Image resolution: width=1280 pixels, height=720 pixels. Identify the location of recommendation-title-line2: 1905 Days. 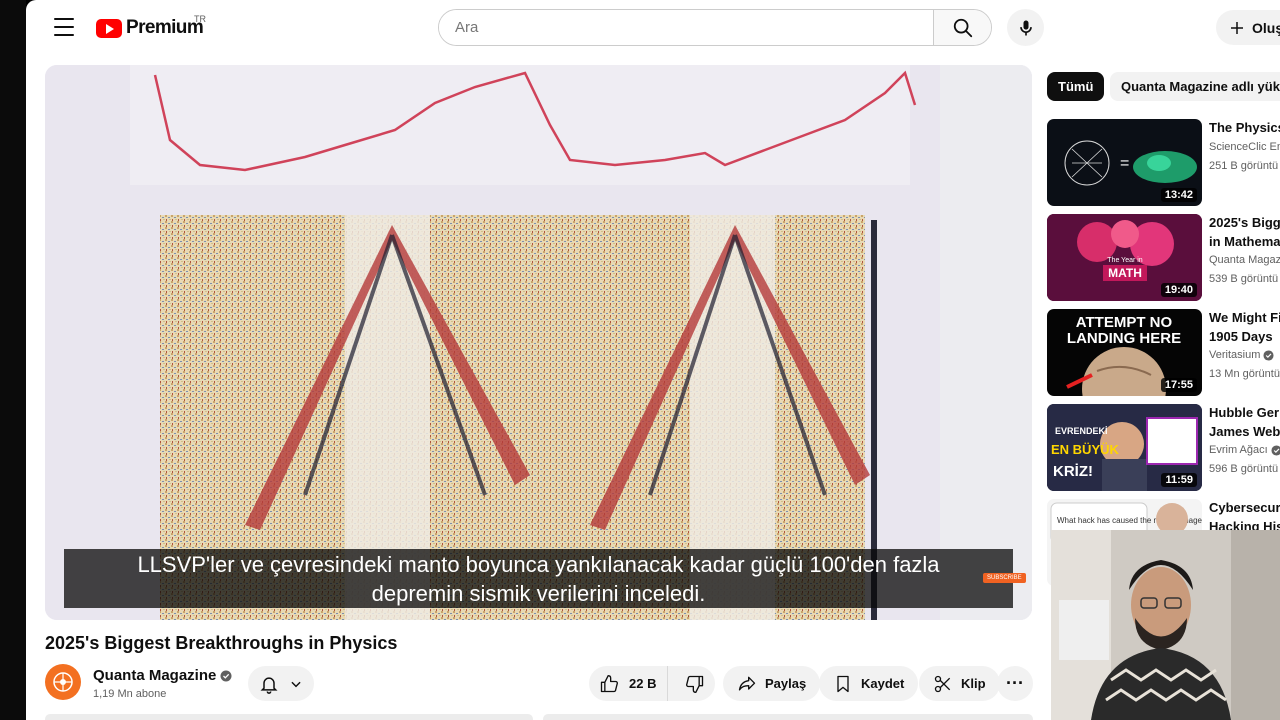
(1241, 336).